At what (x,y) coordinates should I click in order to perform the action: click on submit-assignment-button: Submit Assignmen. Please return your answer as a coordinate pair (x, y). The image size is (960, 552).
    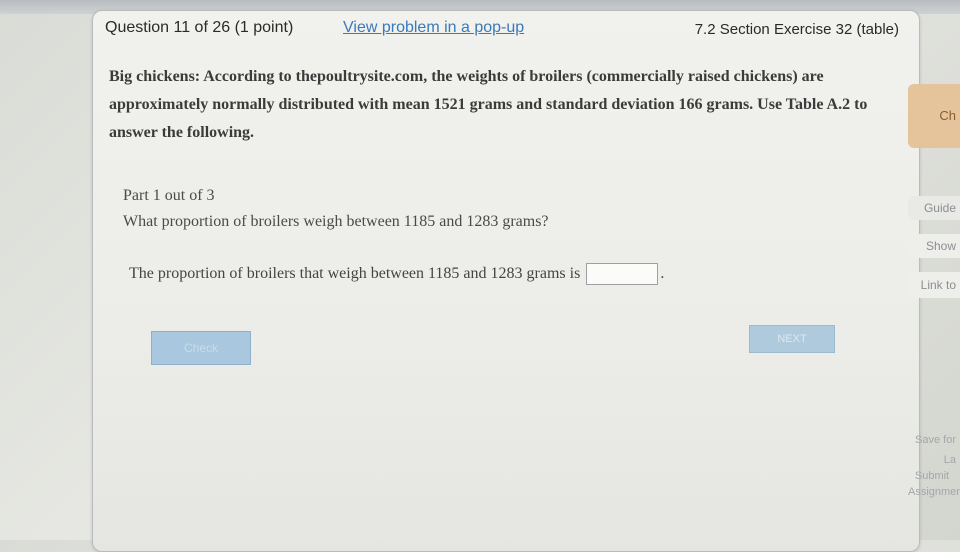
    Looking at the image, I should click on (934, 486).